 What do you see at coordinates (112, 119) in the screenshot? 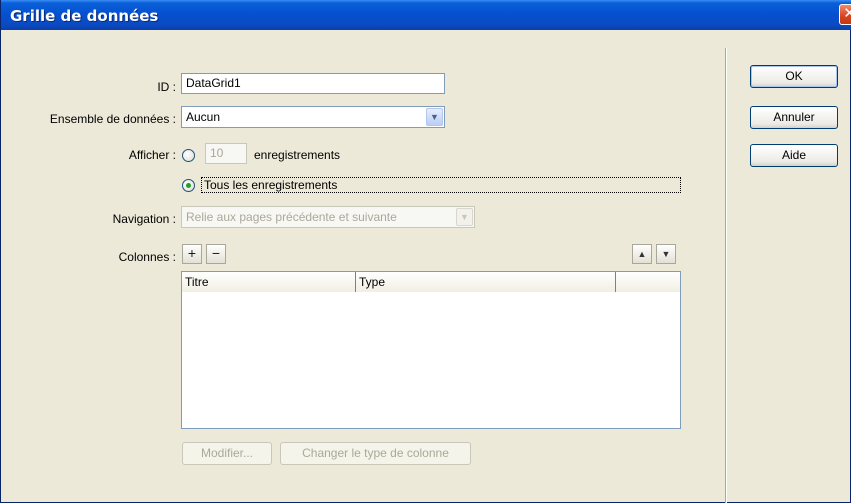
I see `dataset-label: Ensemble de données :` at bounding box center [112, 119].